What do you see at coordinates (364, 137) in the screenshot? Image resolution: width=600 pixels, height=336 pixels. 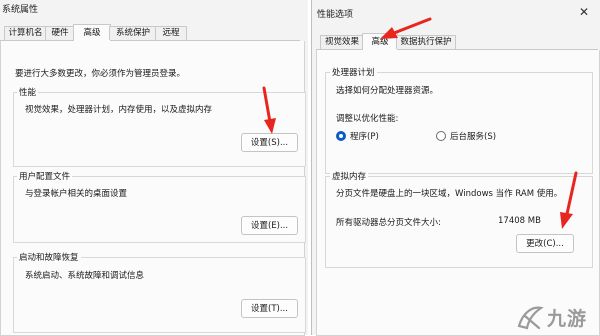 I see `radio-programs-label: 程序(P)` at bounding box center [364, 137].